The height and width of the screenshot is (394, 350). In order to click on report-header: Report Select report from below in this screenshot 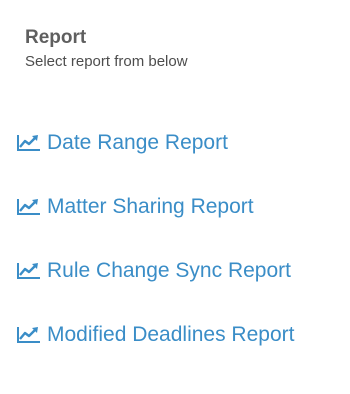, I will do `click(106, 48)`.